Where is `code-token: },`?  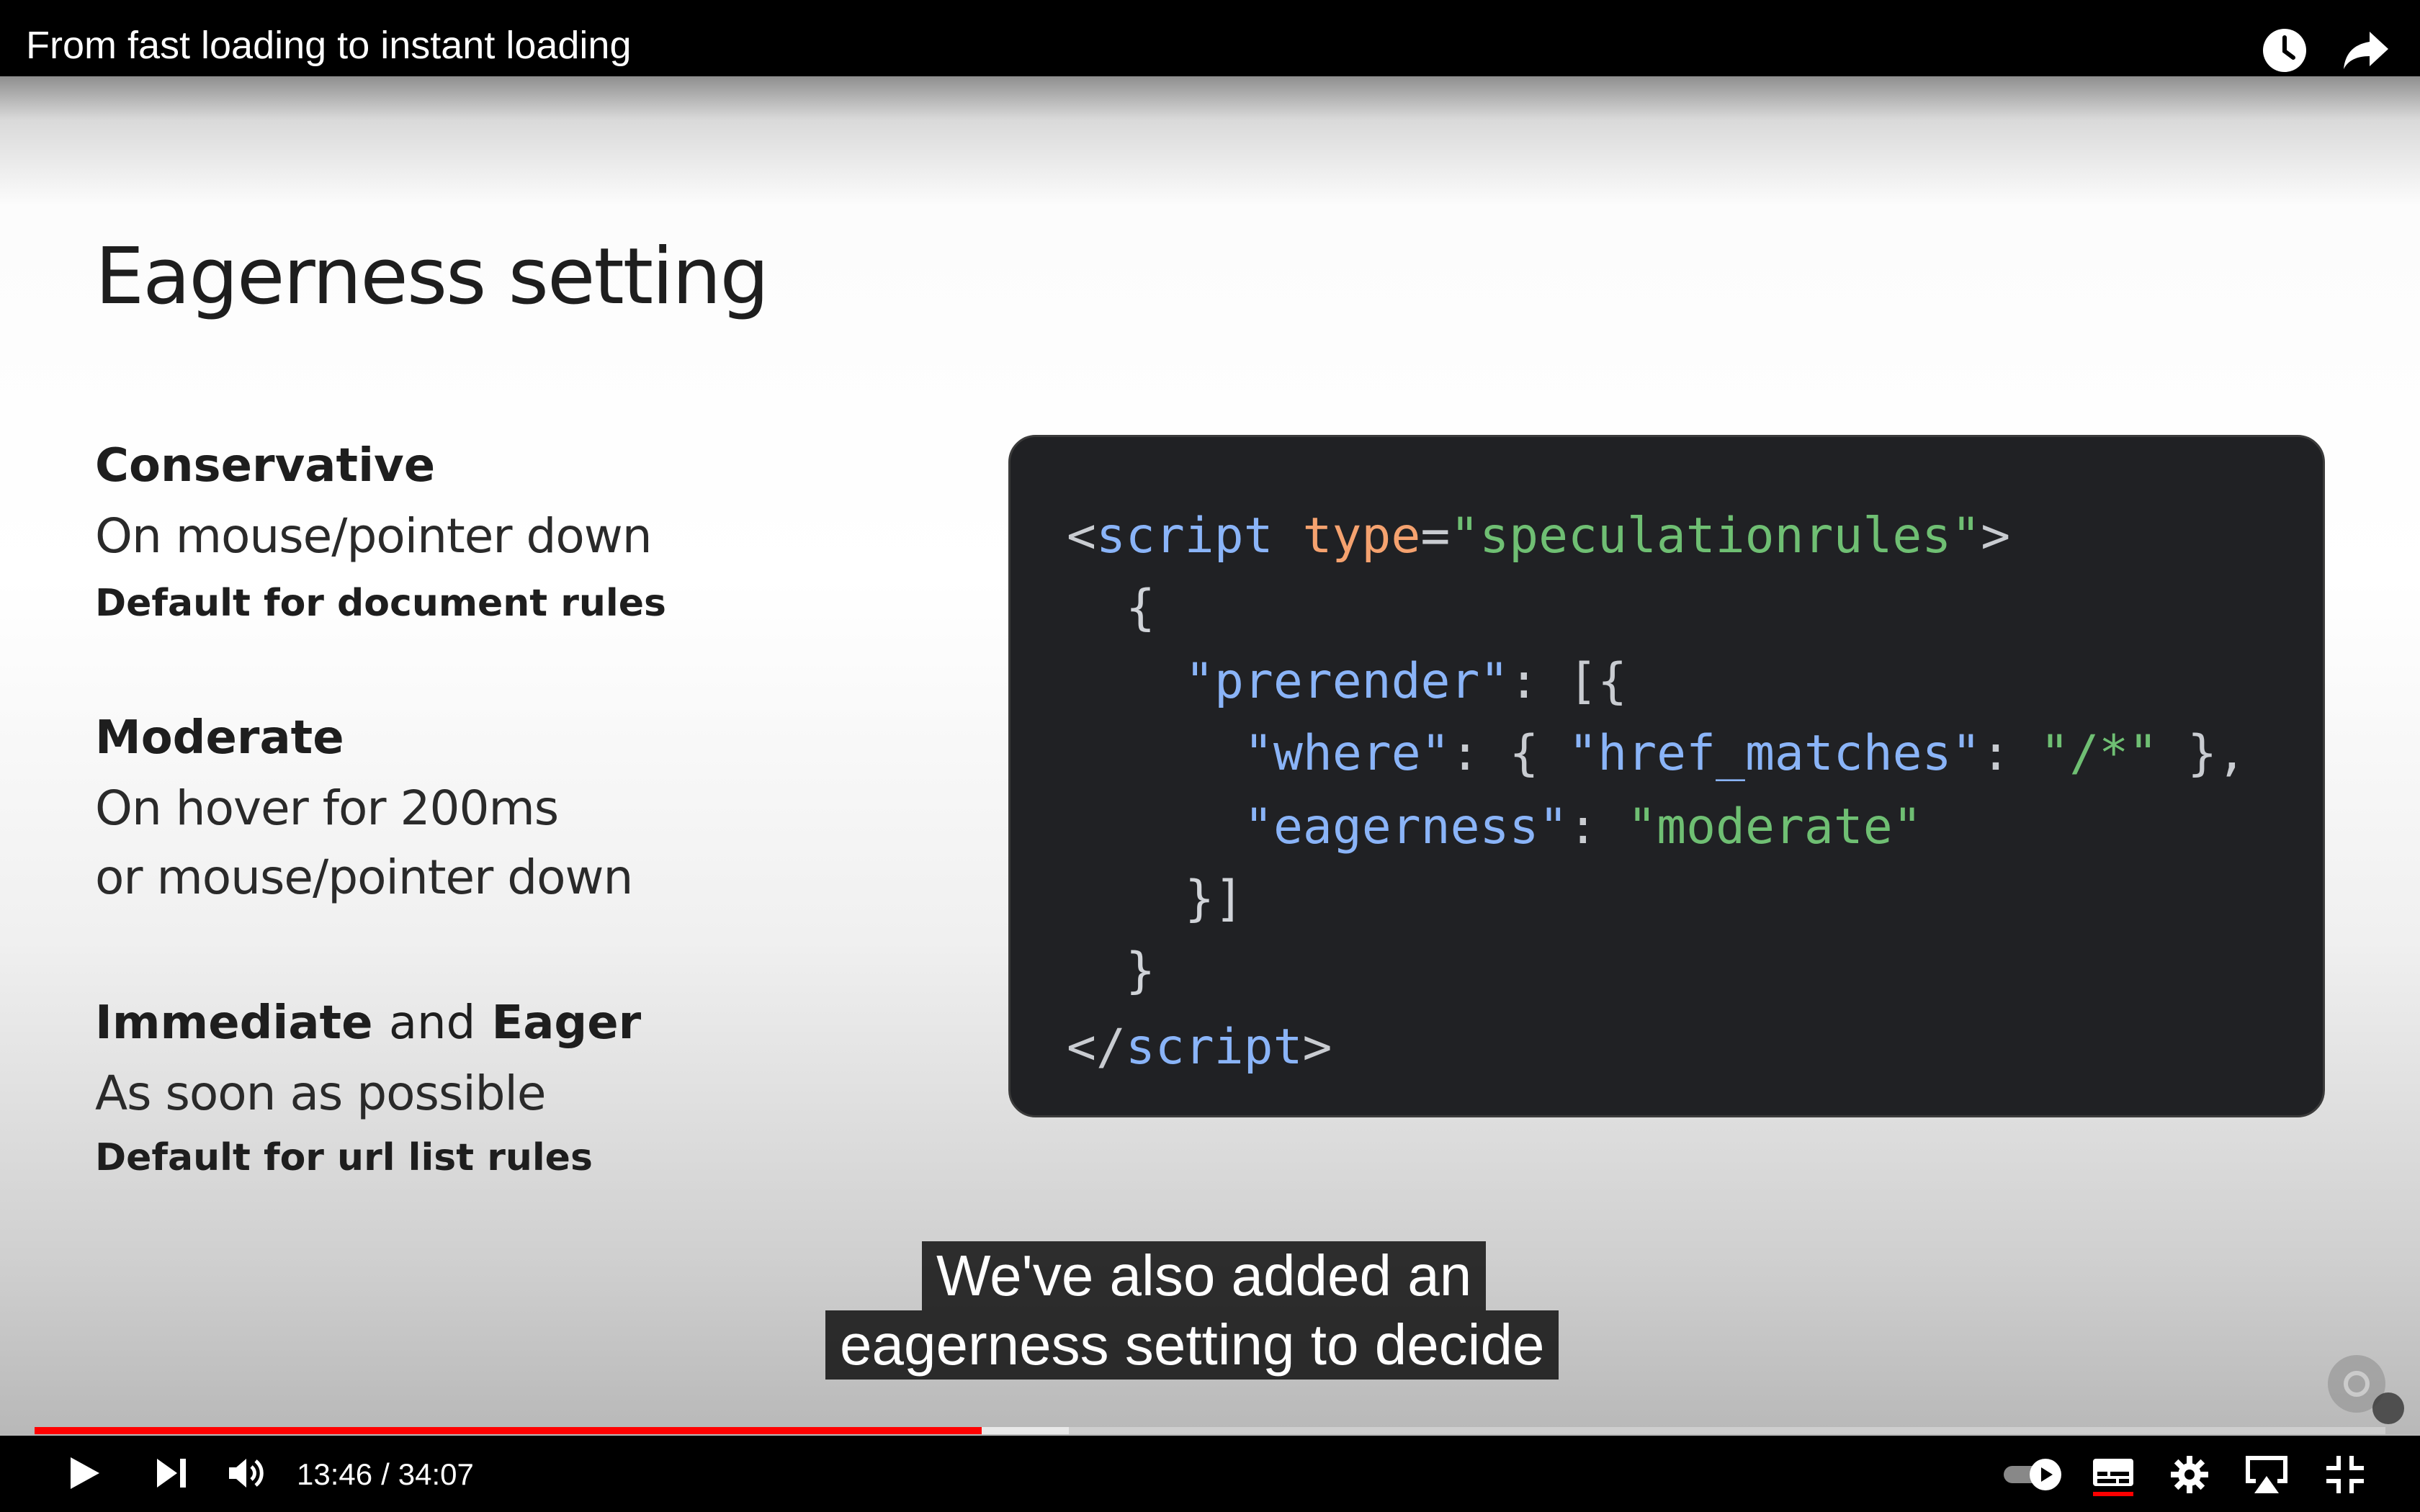 code-token: }, is located at coordinates (2202, 753).